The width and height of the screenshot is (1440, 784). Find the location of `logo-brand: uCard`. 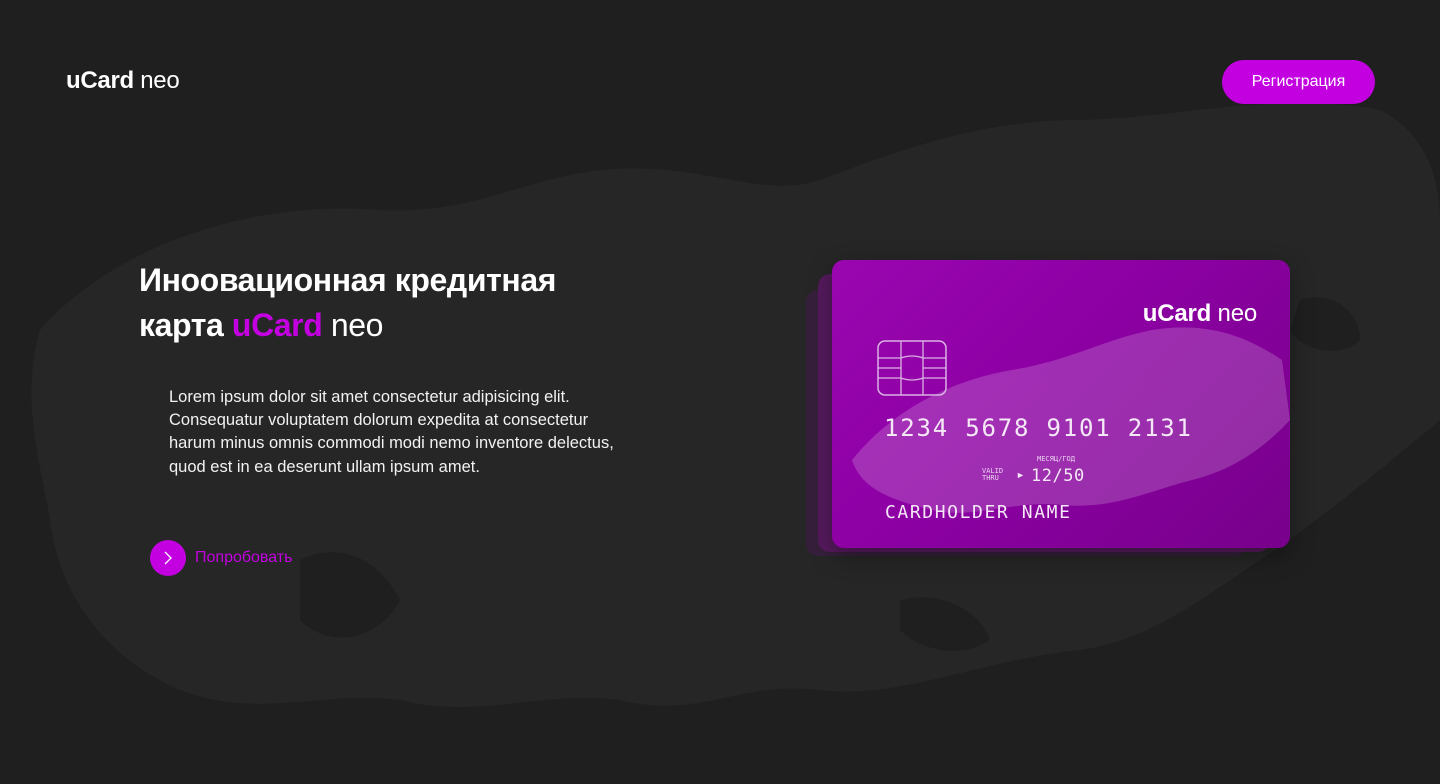

logo-brand: uCard is located at coordinates (100, 80).